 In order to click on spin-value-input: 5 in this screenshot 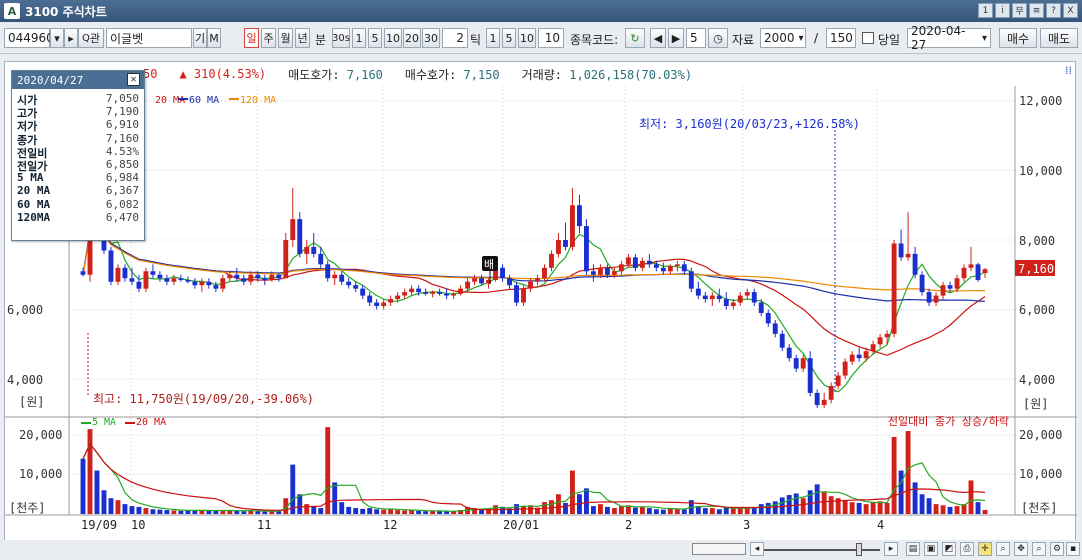, I will do `click(696, 38)`.